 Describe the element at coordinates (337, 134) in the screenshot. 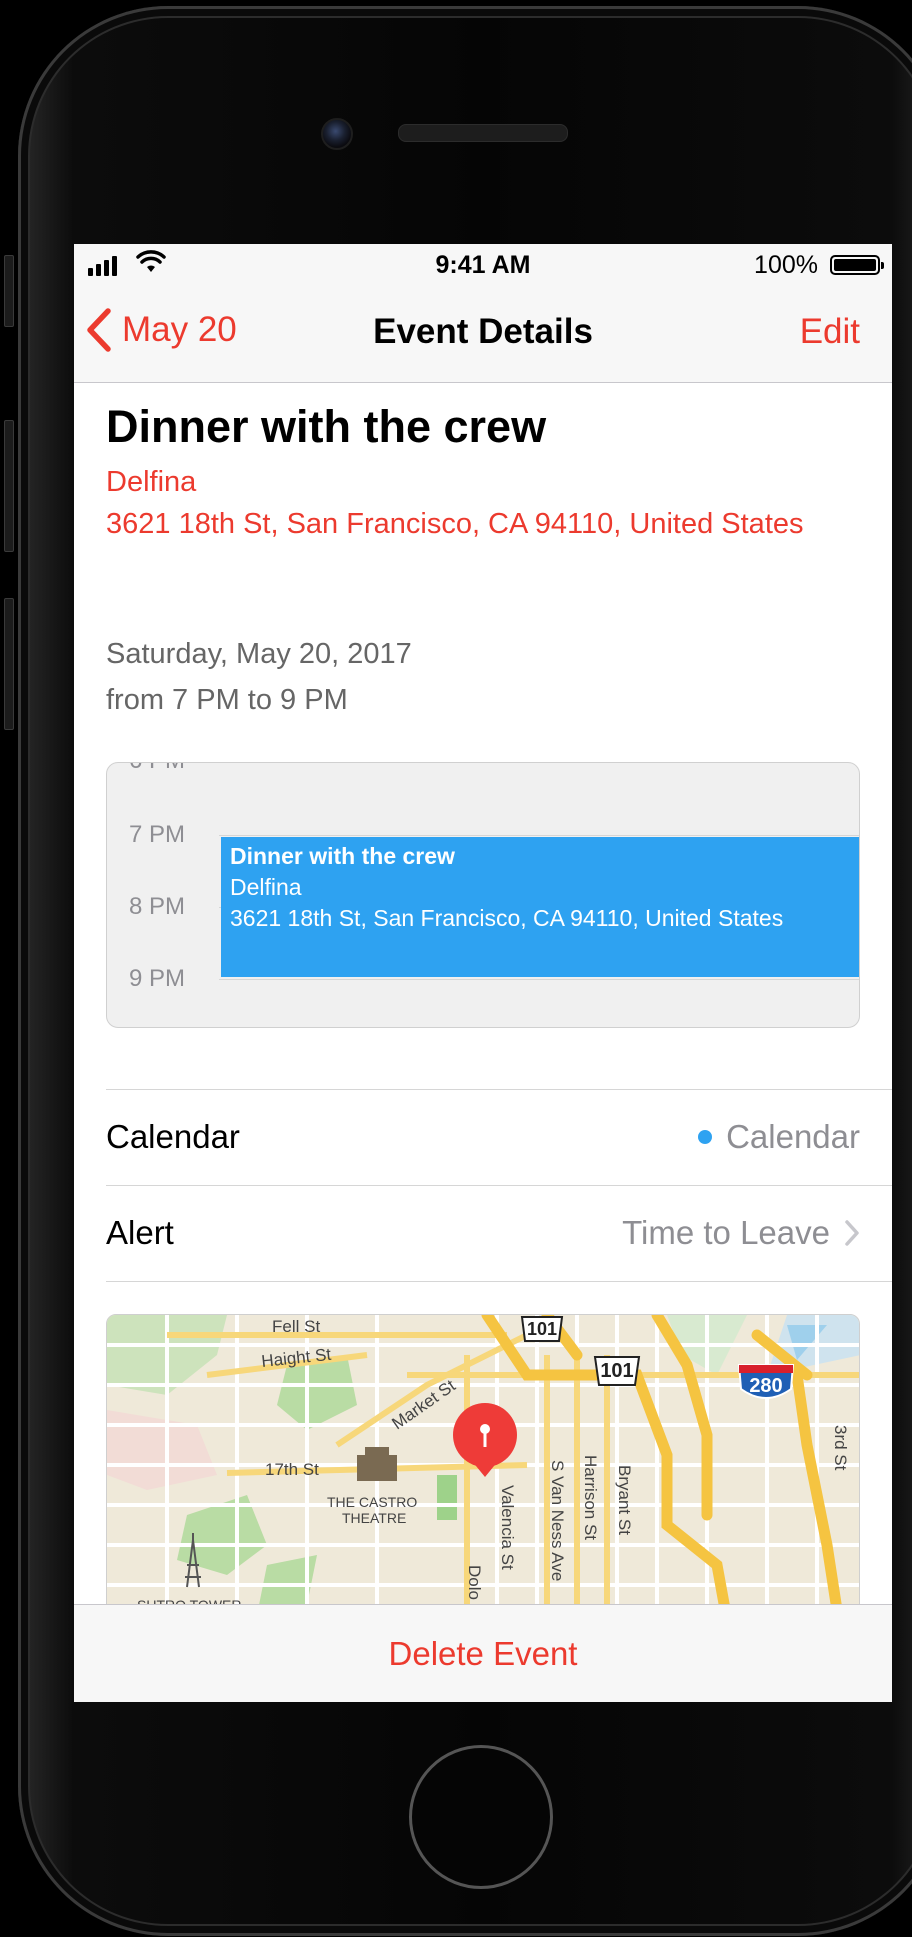

I see `front-camera` at that location.